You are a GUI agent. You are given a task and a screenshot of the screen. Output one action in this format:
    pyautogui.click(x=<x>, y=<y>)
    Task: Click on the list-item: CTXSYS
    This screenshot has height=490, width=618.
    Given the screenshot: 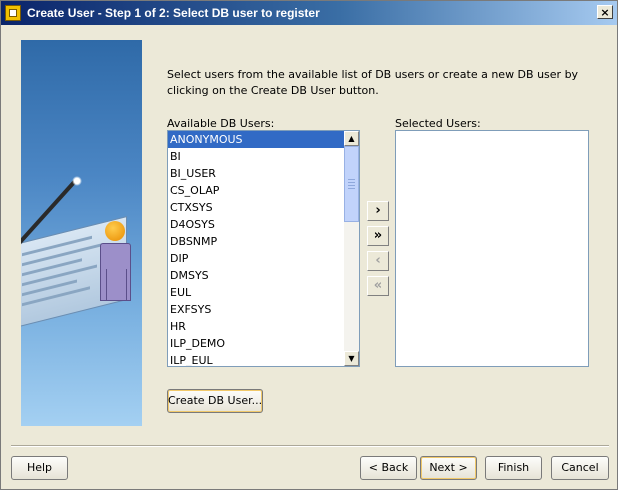 What is the action you would take?
    pyautogui.click(x=256, y=207)
    